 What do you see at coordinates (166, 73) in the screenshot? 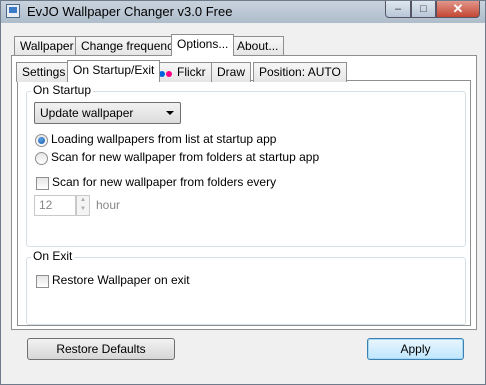
I see `flickr-icon` at bounding box center [166, 73].